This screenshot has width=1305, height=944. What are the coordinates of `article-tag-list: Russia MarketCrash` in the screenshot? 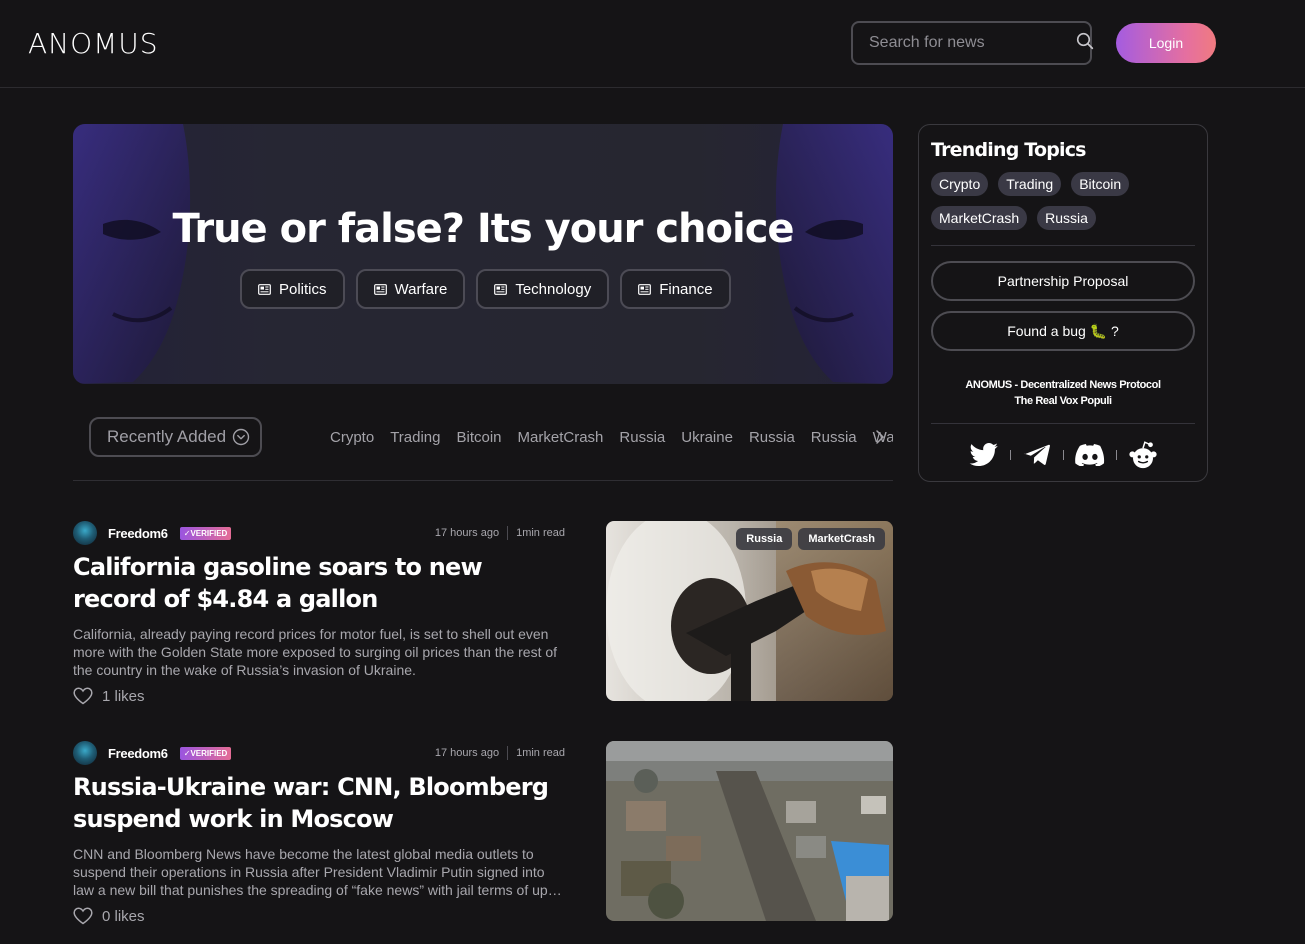 It's located at (810, 539).